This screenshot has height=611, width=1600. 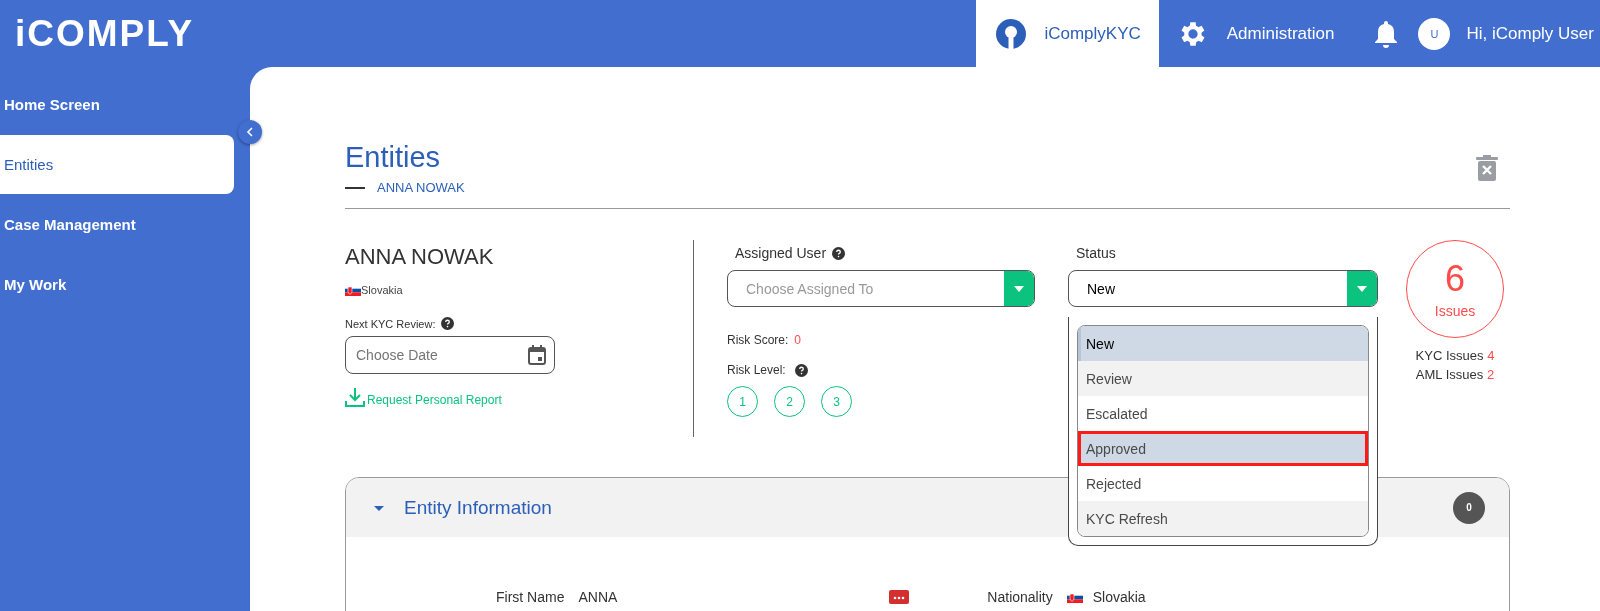 What do you see at coordinates (105, 33) in the screenshot?
I see `app-logo: iCOMPLY` at bounding box center [105, 33].